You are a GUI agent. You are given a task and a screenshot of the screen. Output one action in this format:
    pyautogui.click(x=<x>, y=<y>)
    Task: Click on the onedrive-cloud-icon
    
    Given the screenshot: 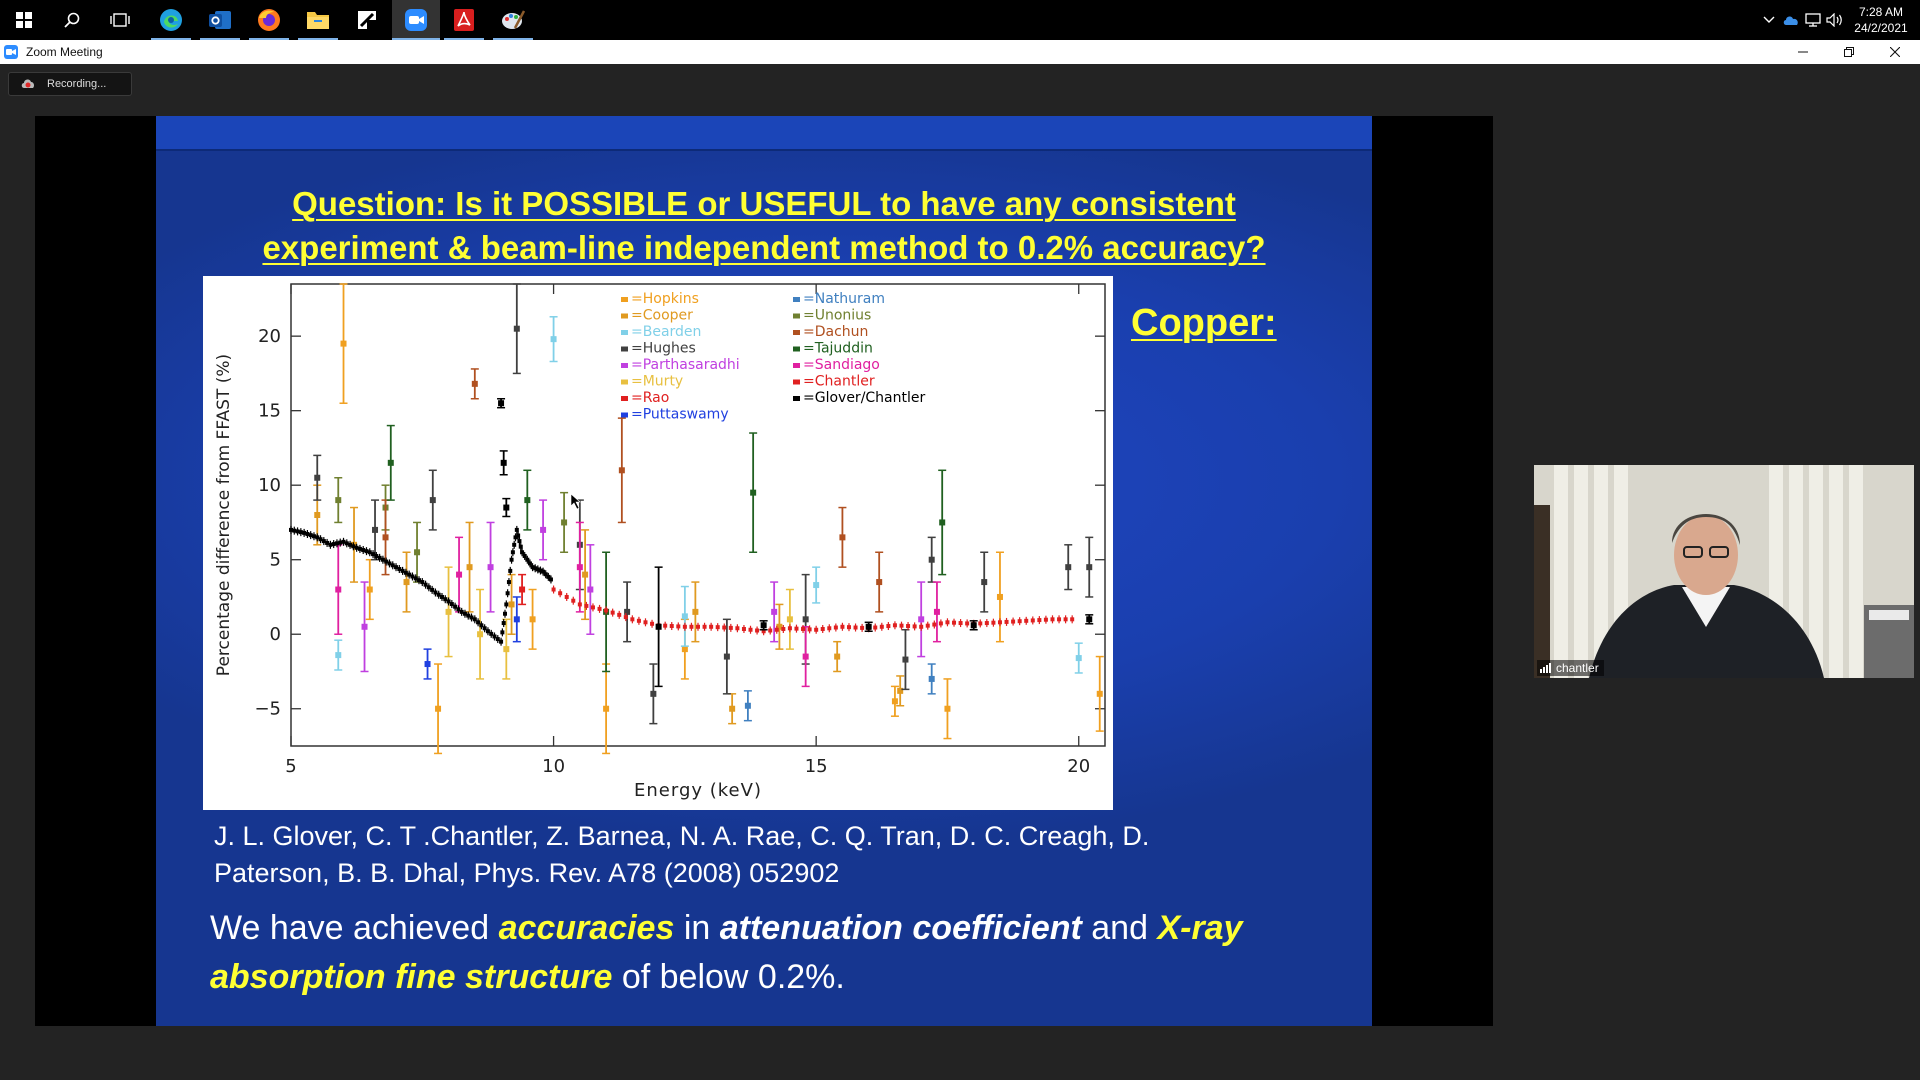 What is the action you would take?
    pyautogui.click(x=1791, y=20)
    